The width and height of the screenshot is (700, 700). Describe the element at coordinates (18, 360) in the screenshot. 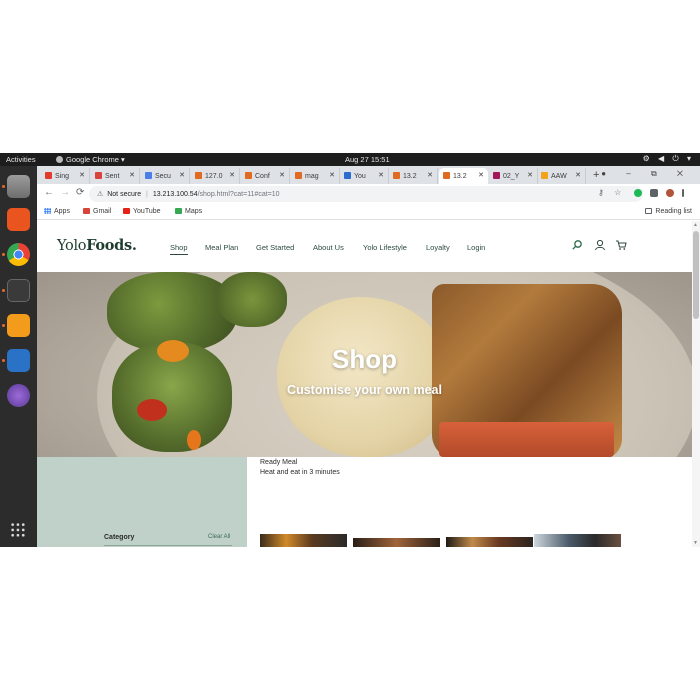

I see `writer-dock-icon` at that location.